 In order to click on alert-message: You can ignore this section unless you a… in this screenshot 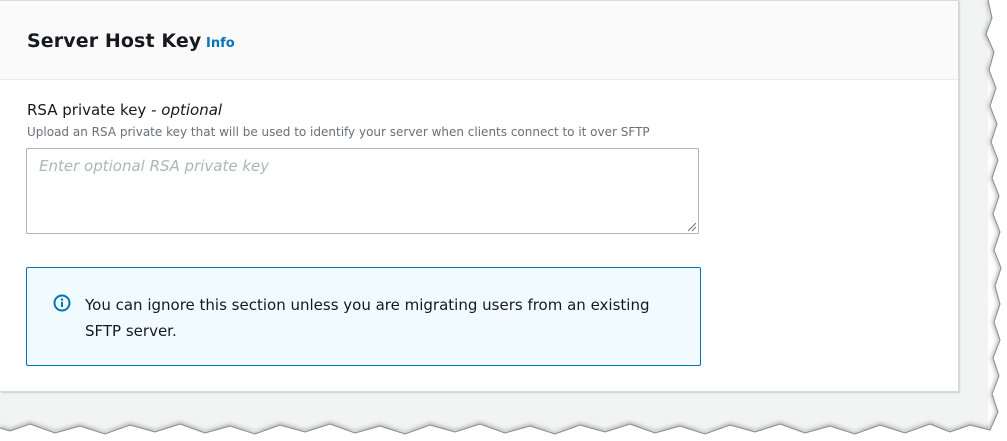, I will do `click(367, 318)`.